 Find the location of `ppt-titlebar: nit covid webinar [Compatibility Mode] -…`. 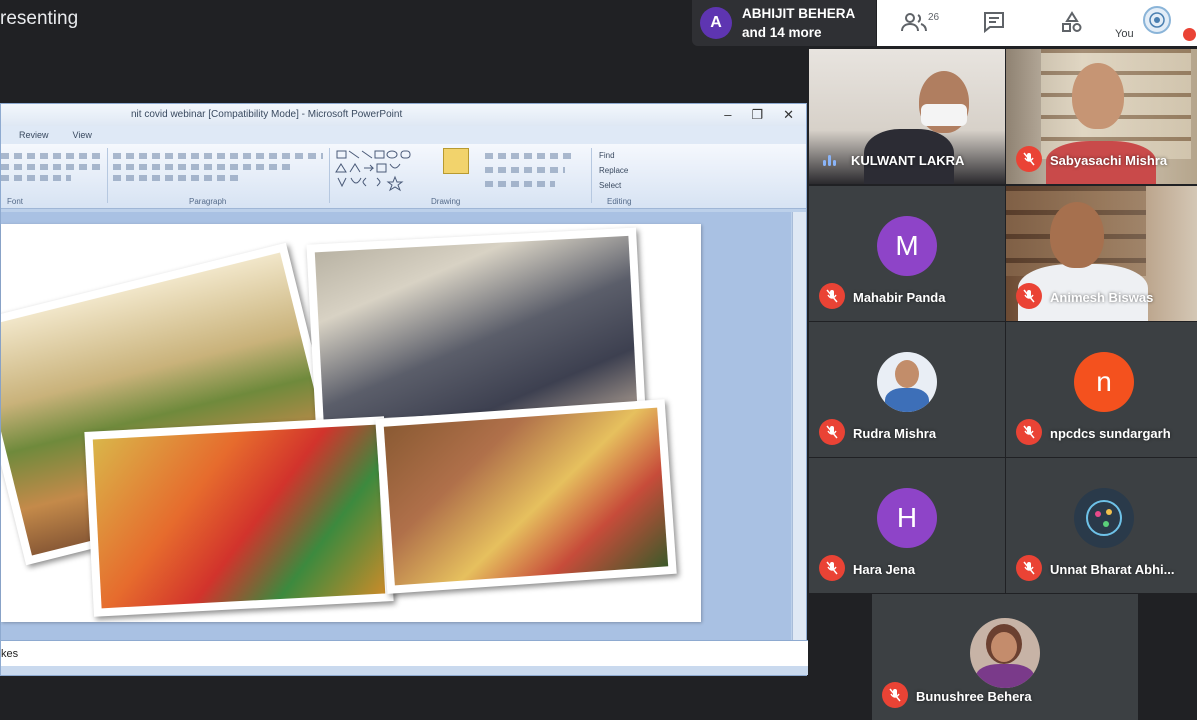

ppt-titlebar: nit covid webinar [Compatibility Mode] -… is located at coordinates (403, 115).